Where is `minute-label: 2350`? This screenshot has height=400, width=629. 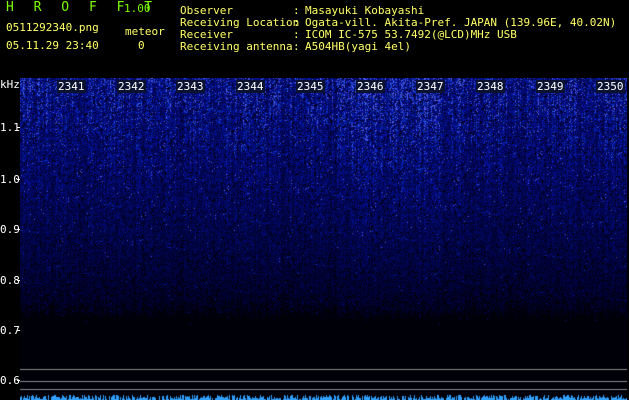
minute-label: 2350 is located at coordinates (610, 86).